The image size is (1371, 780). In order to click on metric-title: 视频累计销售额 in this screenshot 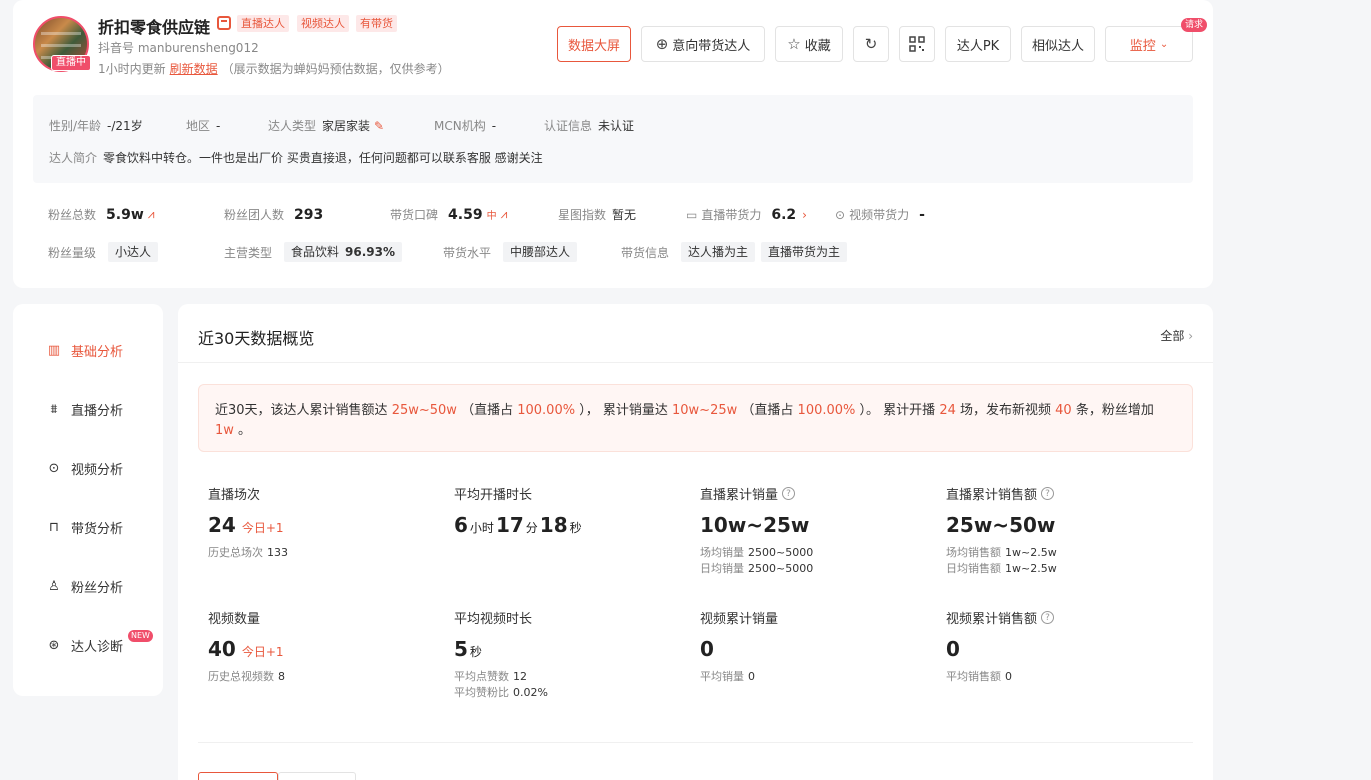, I will do `click(992, 619)`.